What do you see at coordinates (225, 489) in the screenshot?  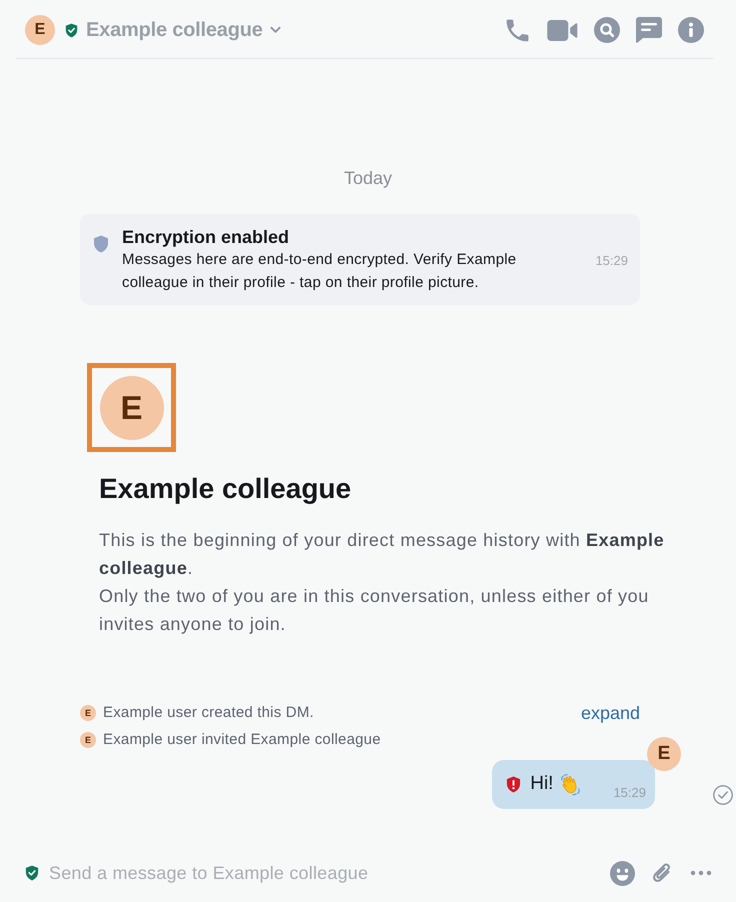 I see `room-title: Example colleague` at bounding box center [225, 489].